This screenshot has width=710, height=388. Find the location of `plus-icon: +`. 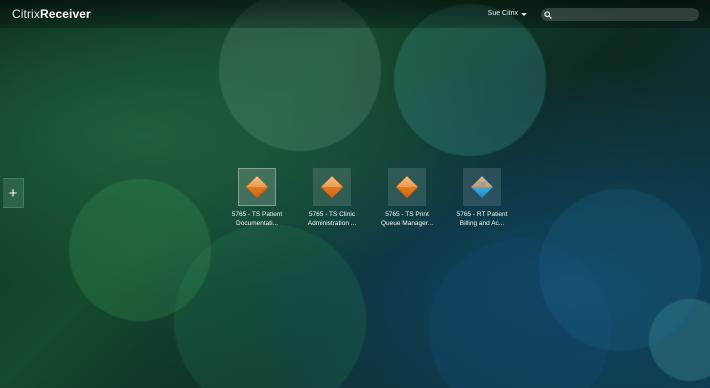

plus-icon: + is located at coordinates (13, 193).